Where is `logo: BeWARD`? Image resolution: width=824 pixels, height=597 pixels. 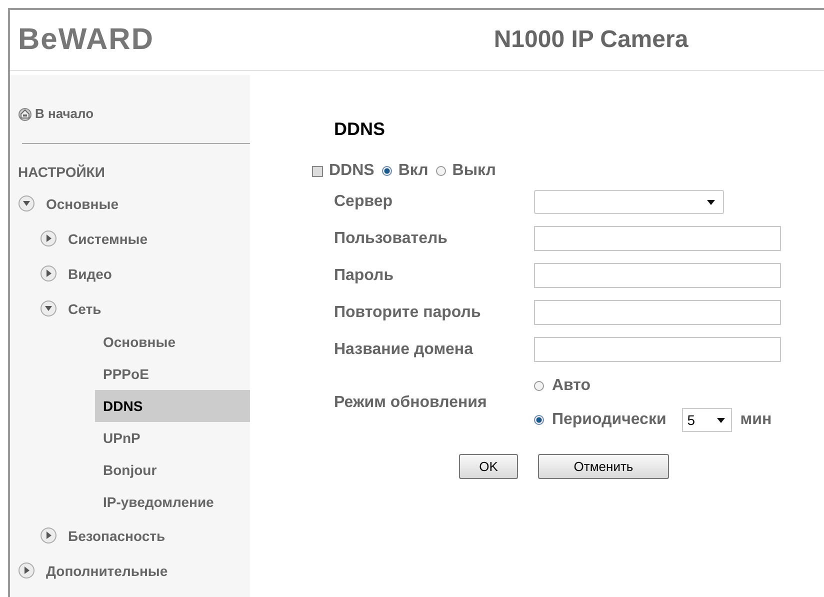
logo: BeWARD is located at coordinates (86, 40).